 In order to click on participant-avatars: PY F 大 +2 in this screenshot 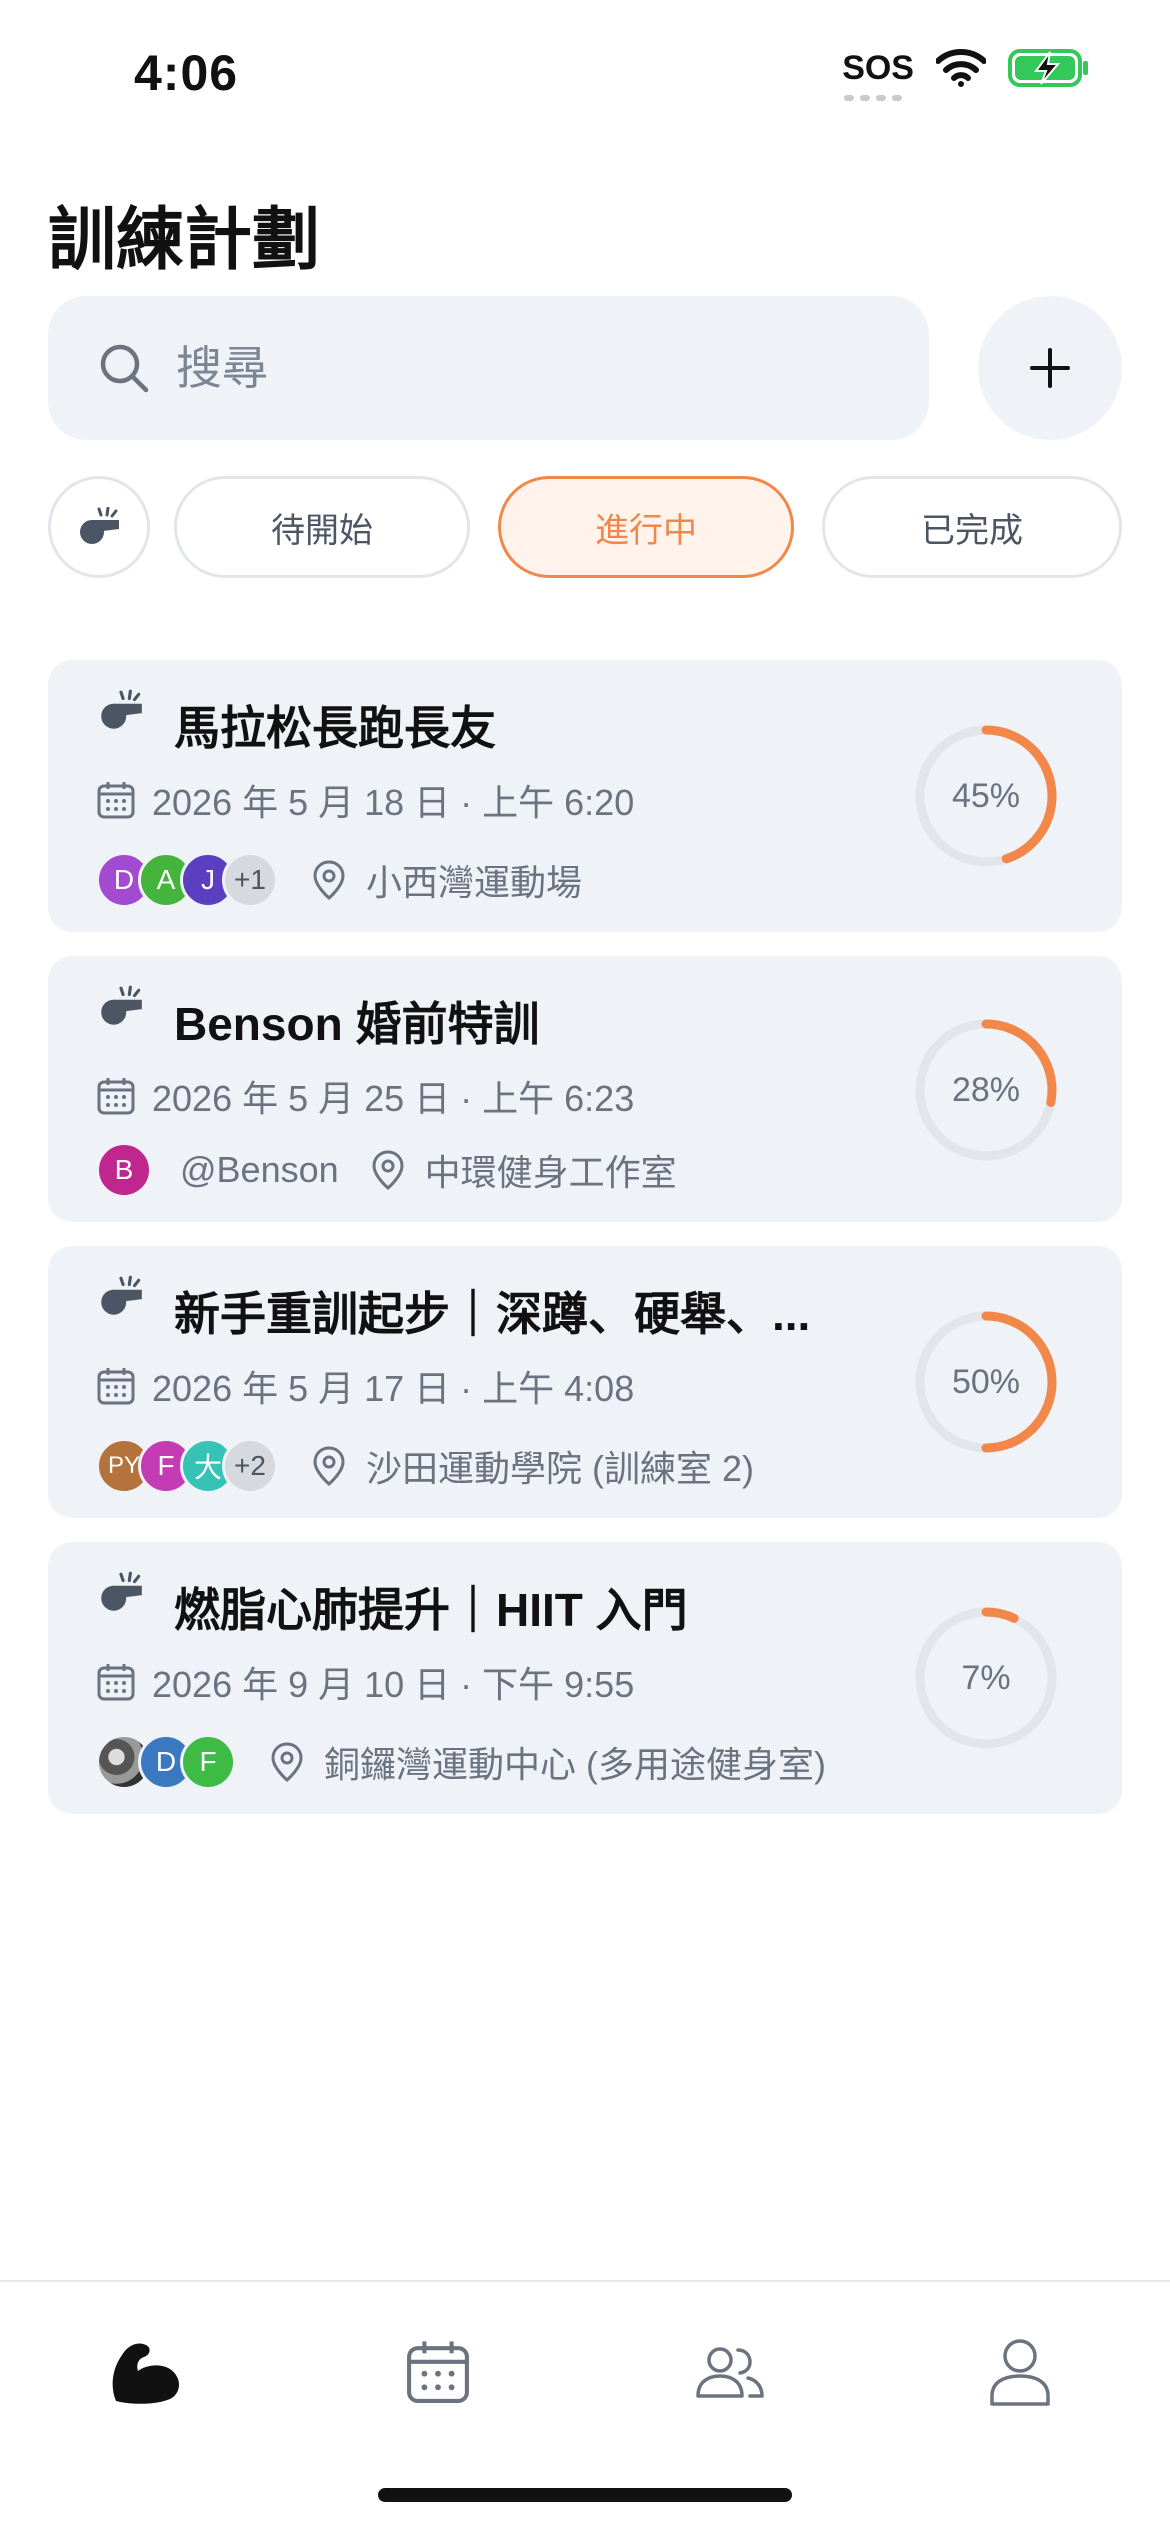, I will do `click(187, 1466)`.